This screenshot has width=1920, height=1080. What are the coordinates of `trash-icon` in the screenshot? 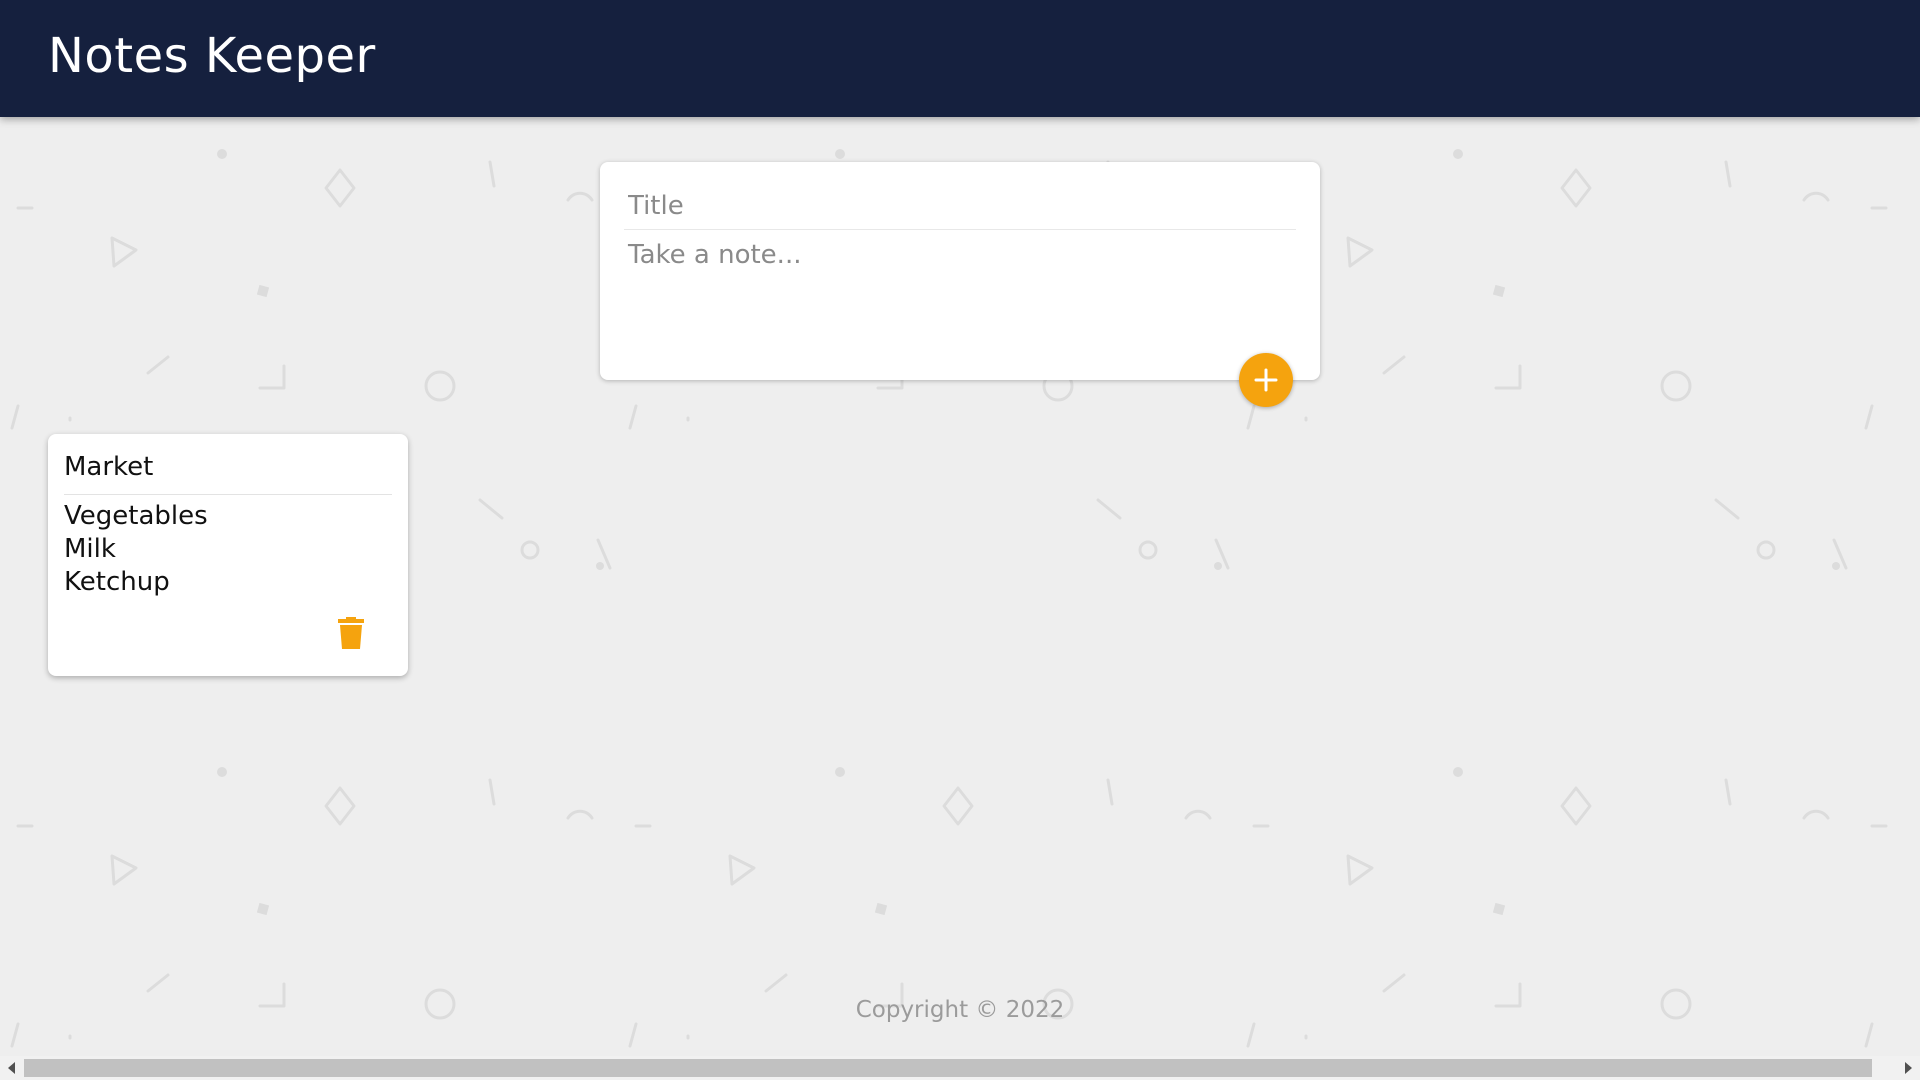 It's located at (351, 633).